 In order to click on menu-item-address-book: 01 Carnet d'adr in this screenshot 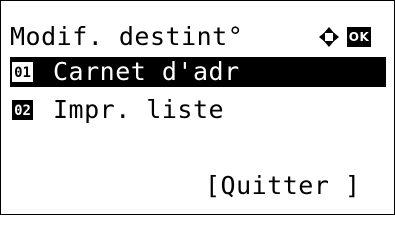, I will do `click(198, 72)`.